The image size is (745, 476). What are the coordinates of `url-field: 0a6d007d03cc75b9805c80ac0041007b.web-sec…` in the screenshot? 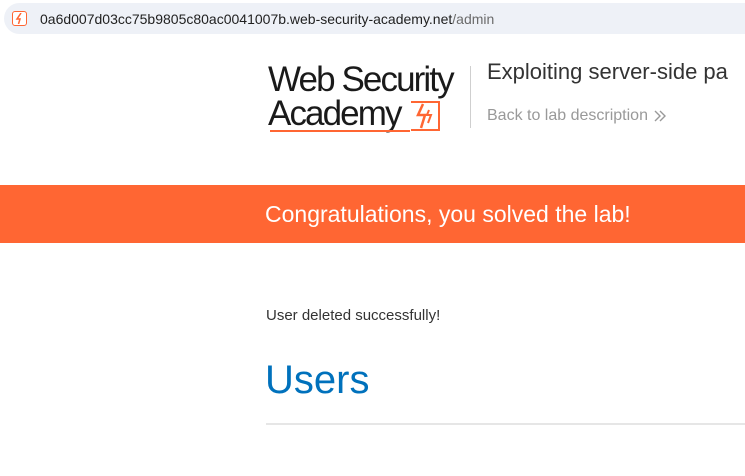 It's located at (374, 18).